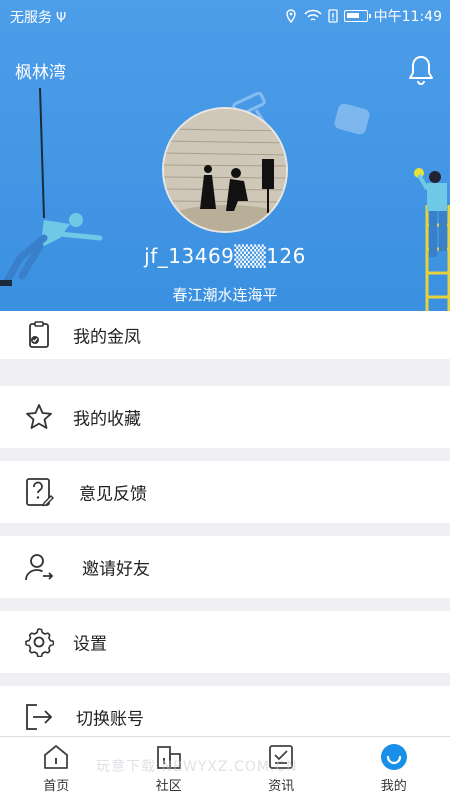 The height and width of the screenshot is (800, 450). Describe the element at coordinates (110, 719) in the screenshot. I see `menu-item-label: 切换账号` at that location.